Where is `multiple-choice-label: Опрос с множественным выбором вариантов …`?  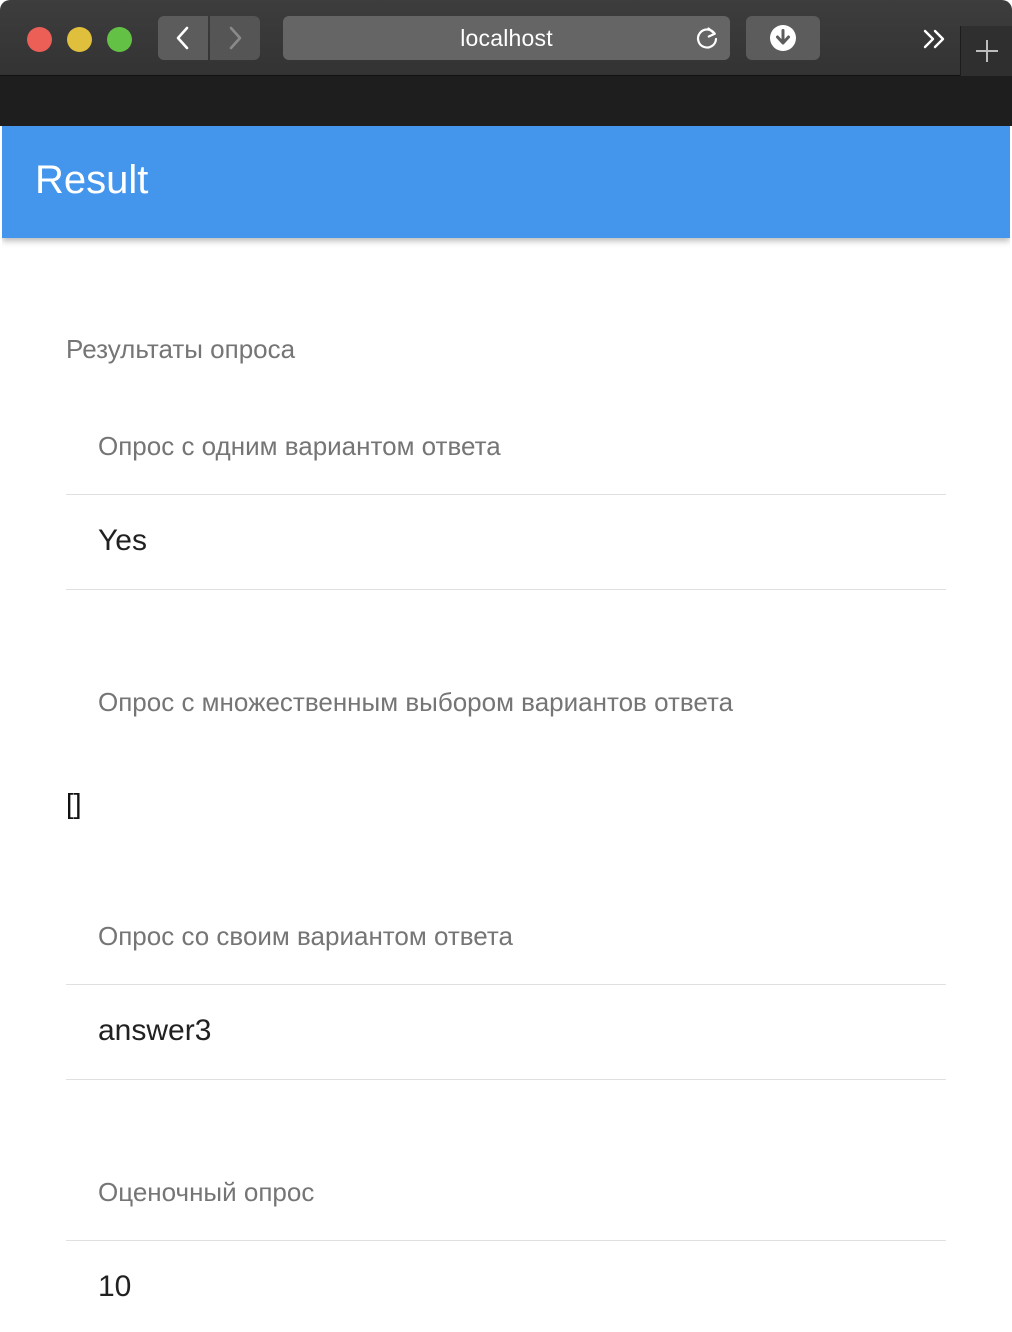 multiple-choice-label: Опрос с множественным выбором вариантов … is located at coordinates (416, 702).